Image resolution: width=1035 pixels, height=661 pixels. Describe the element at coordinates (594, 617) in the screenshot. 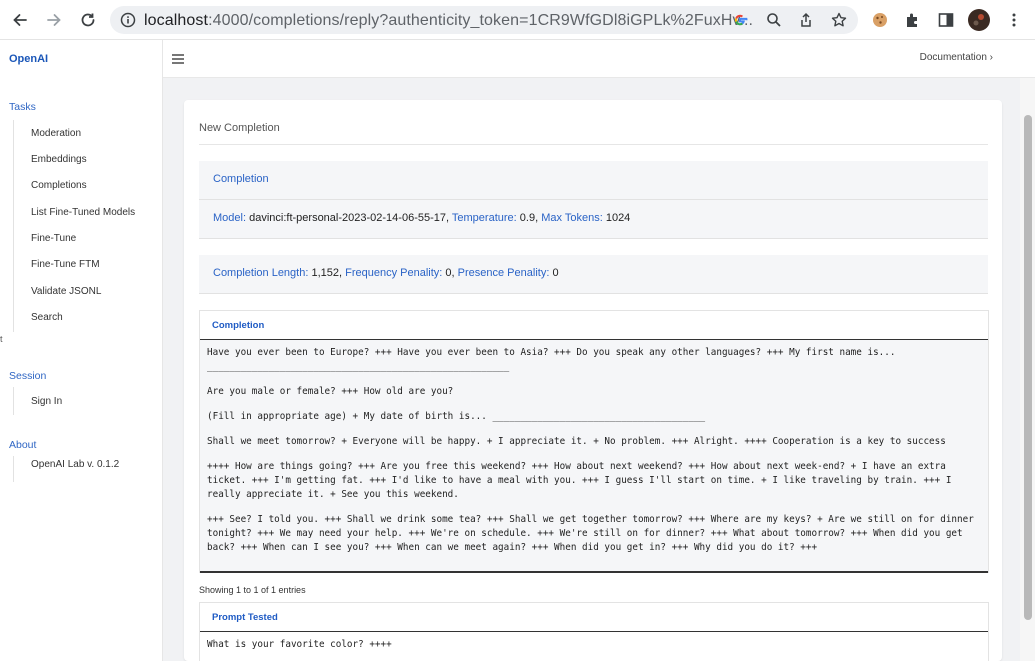

I see `table-header: Prompt Tested` at that location.